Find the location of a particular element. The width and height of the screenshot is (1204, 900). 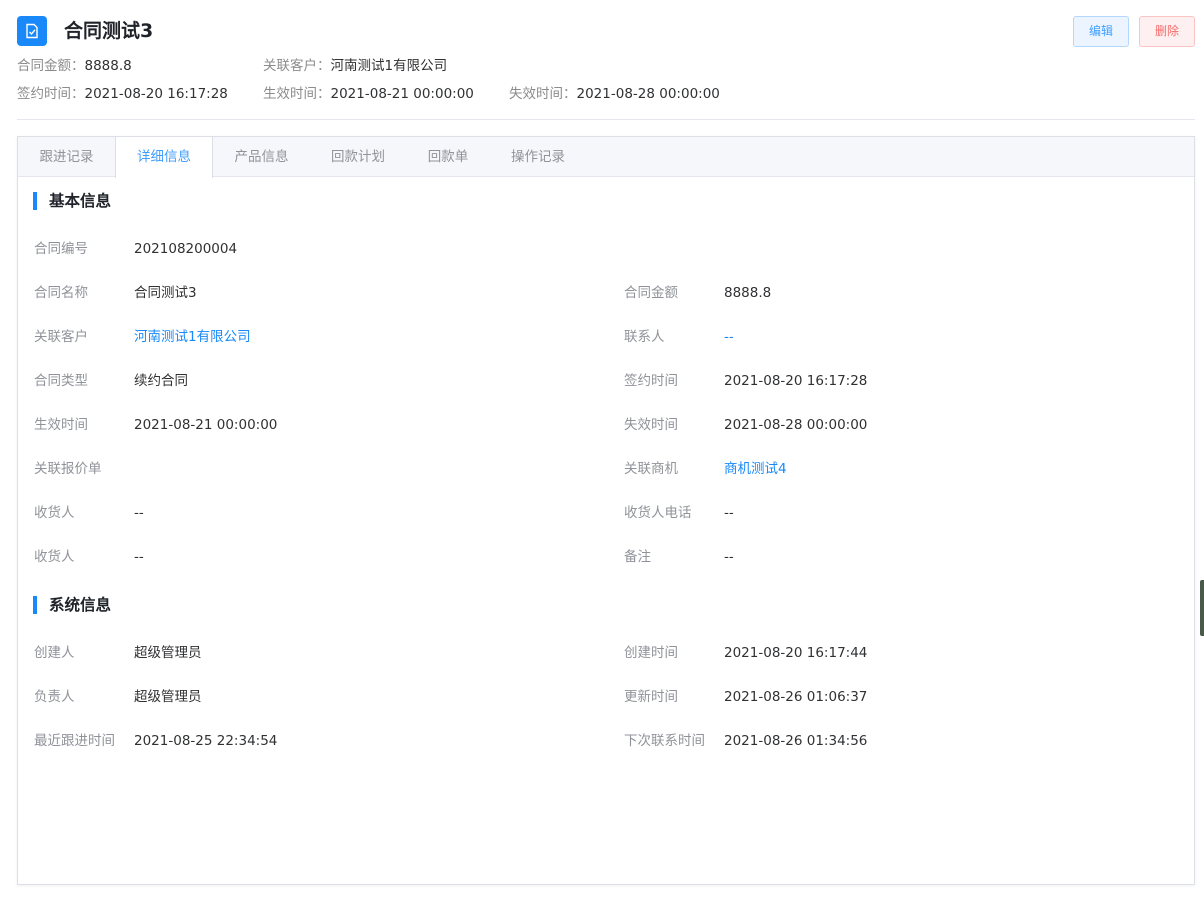

field-value: 2021-08-26 01:06:37 is located at coordinates (796, 697).